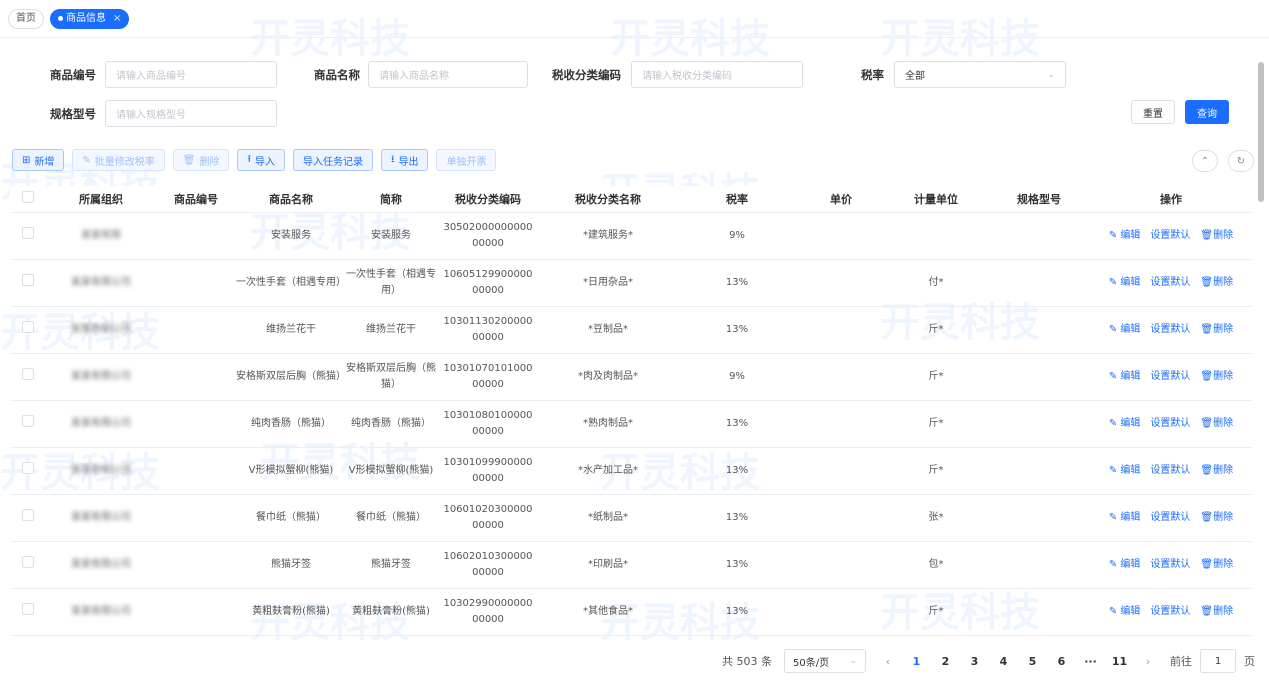 The width and height of the screenshot is (1269, 684). I want to click on page-number: 6, so click(1061, 661).